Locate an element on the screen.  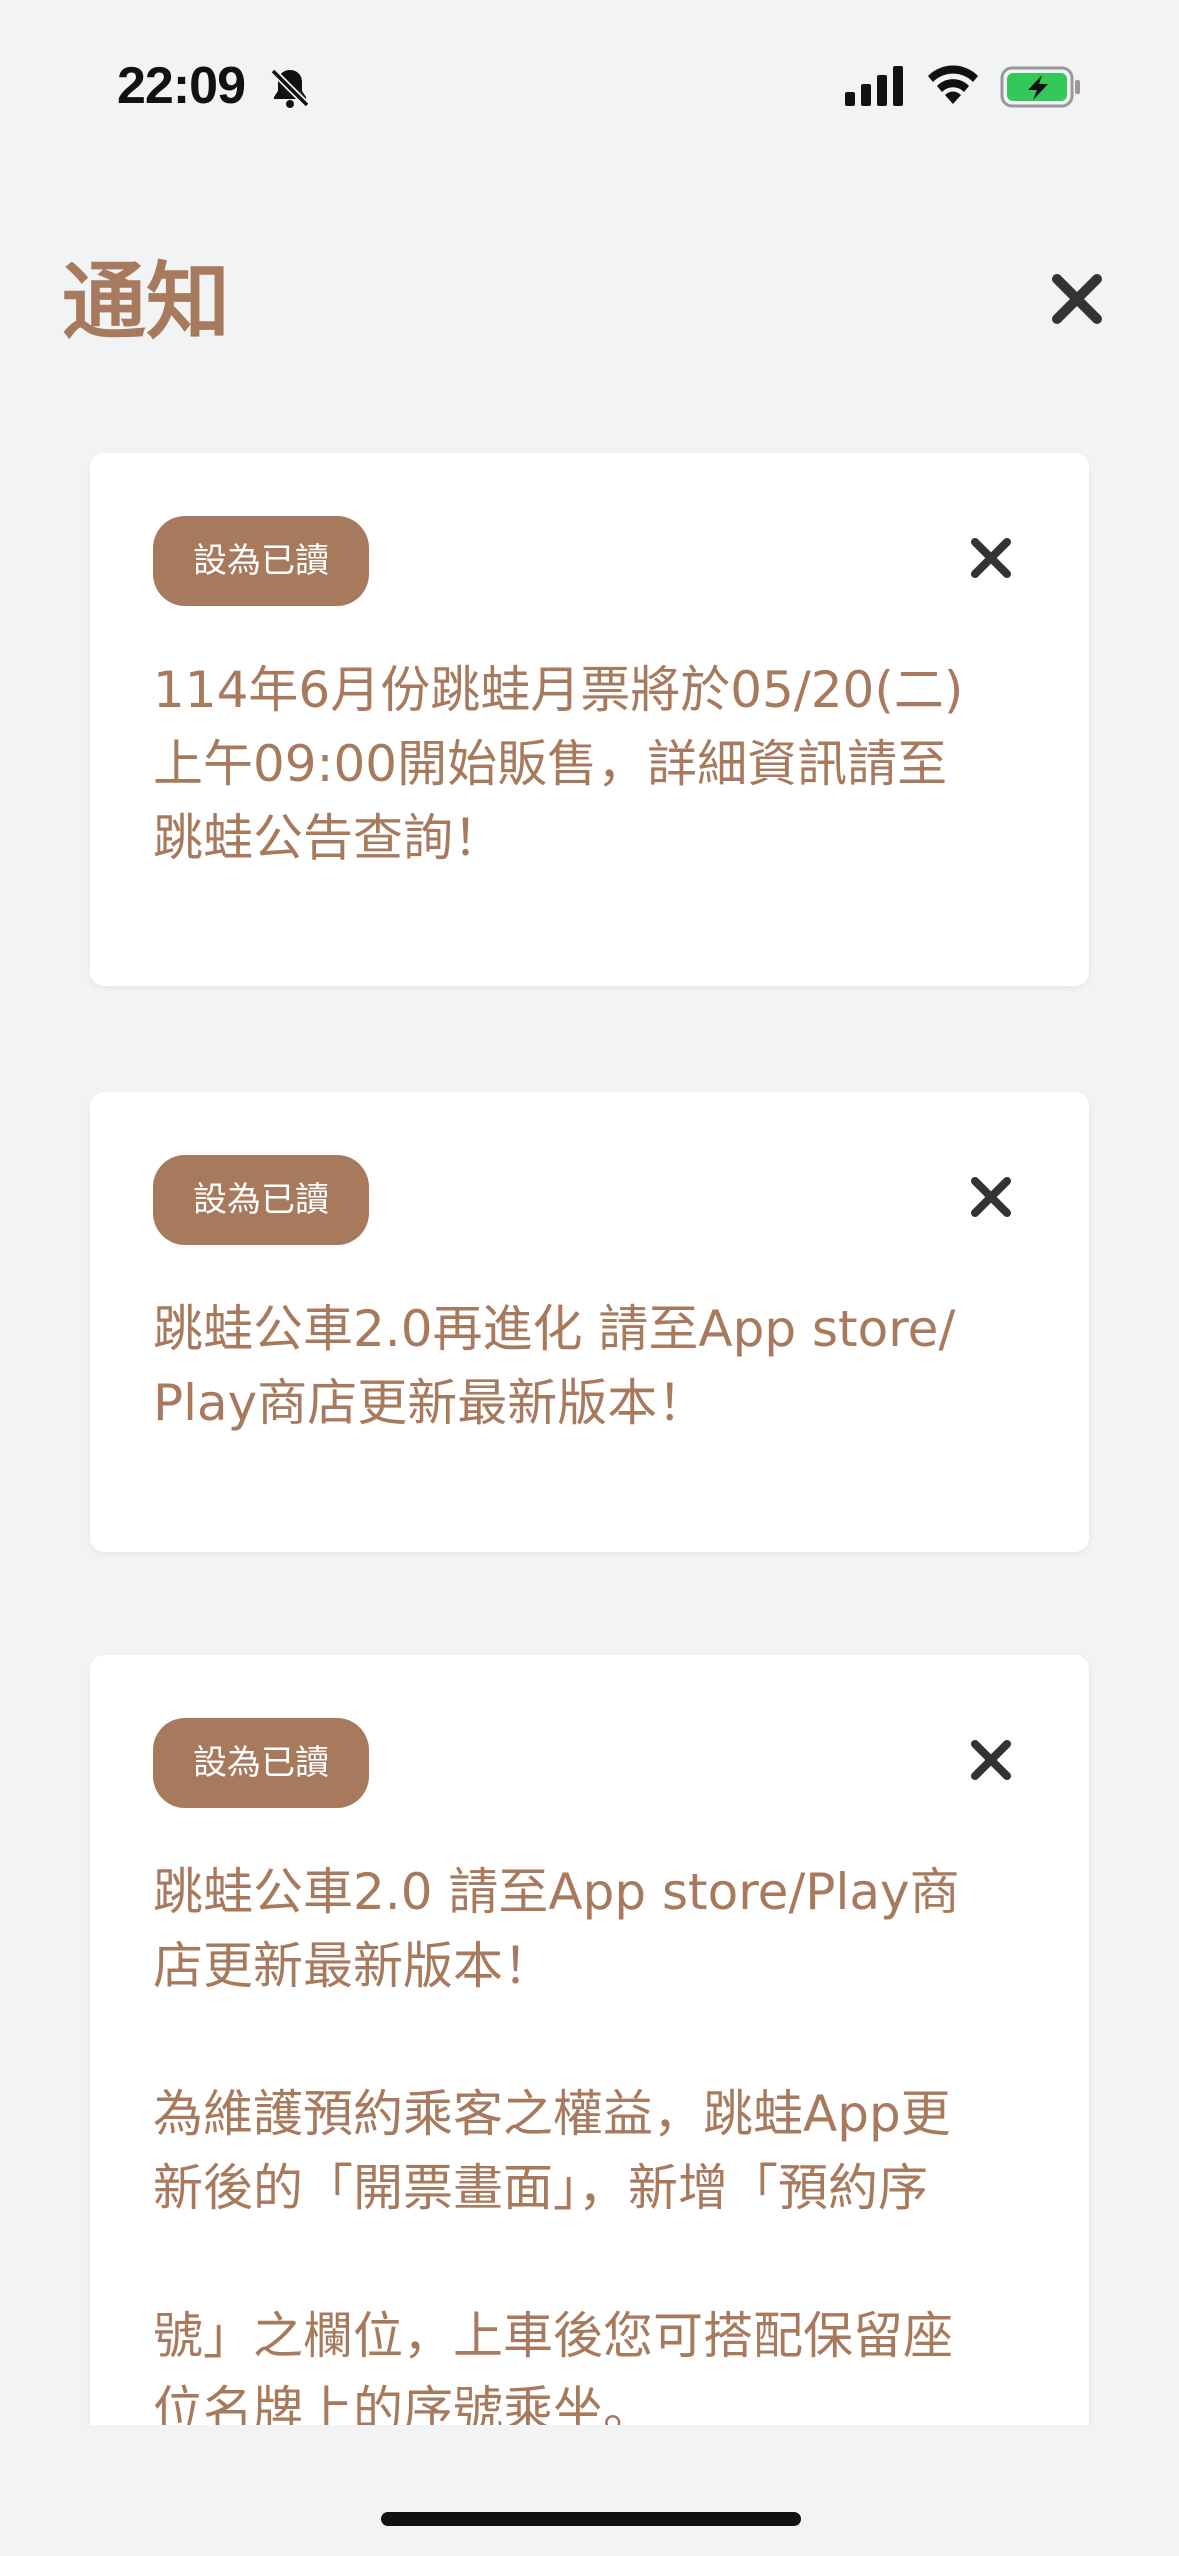
wifi-icon is located at coordinates (953, 84).